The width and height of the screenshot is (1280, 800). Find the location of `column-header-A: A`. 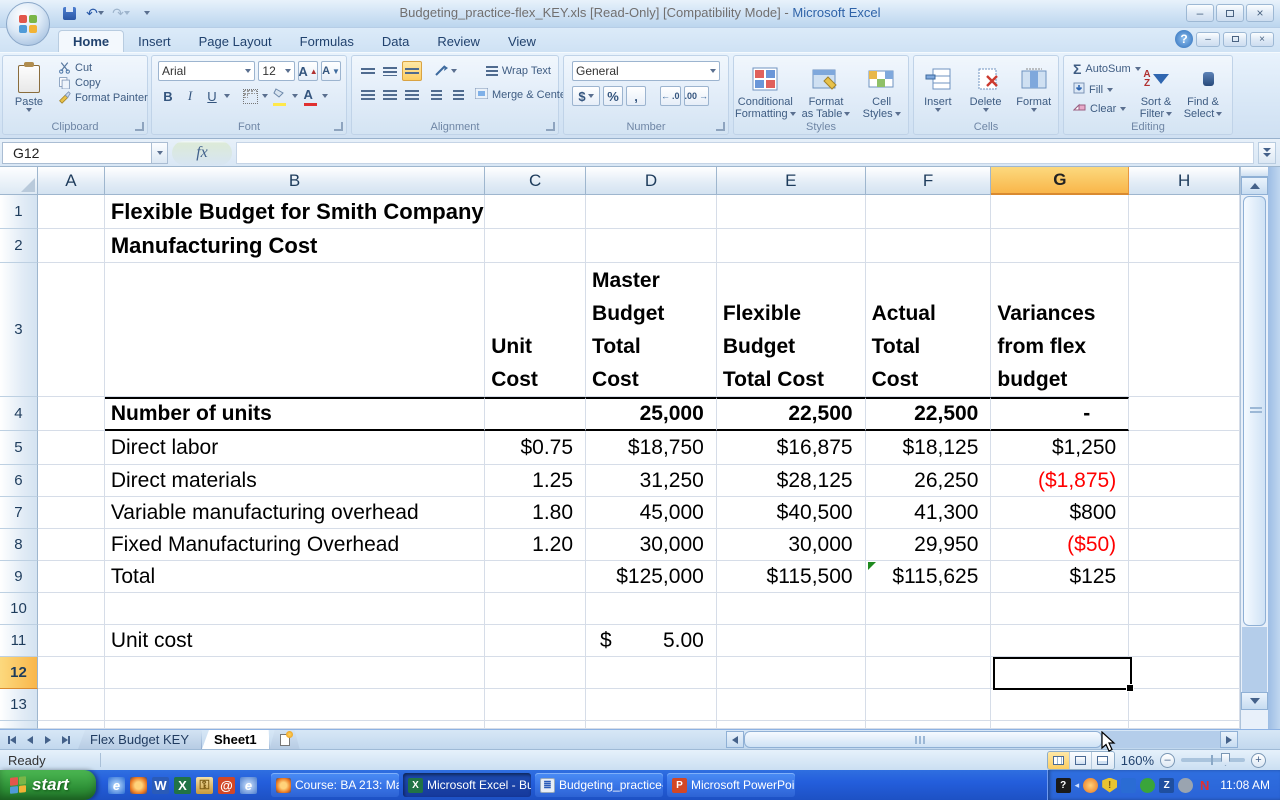

column-header-A: A is located at coordinates (71, 181).